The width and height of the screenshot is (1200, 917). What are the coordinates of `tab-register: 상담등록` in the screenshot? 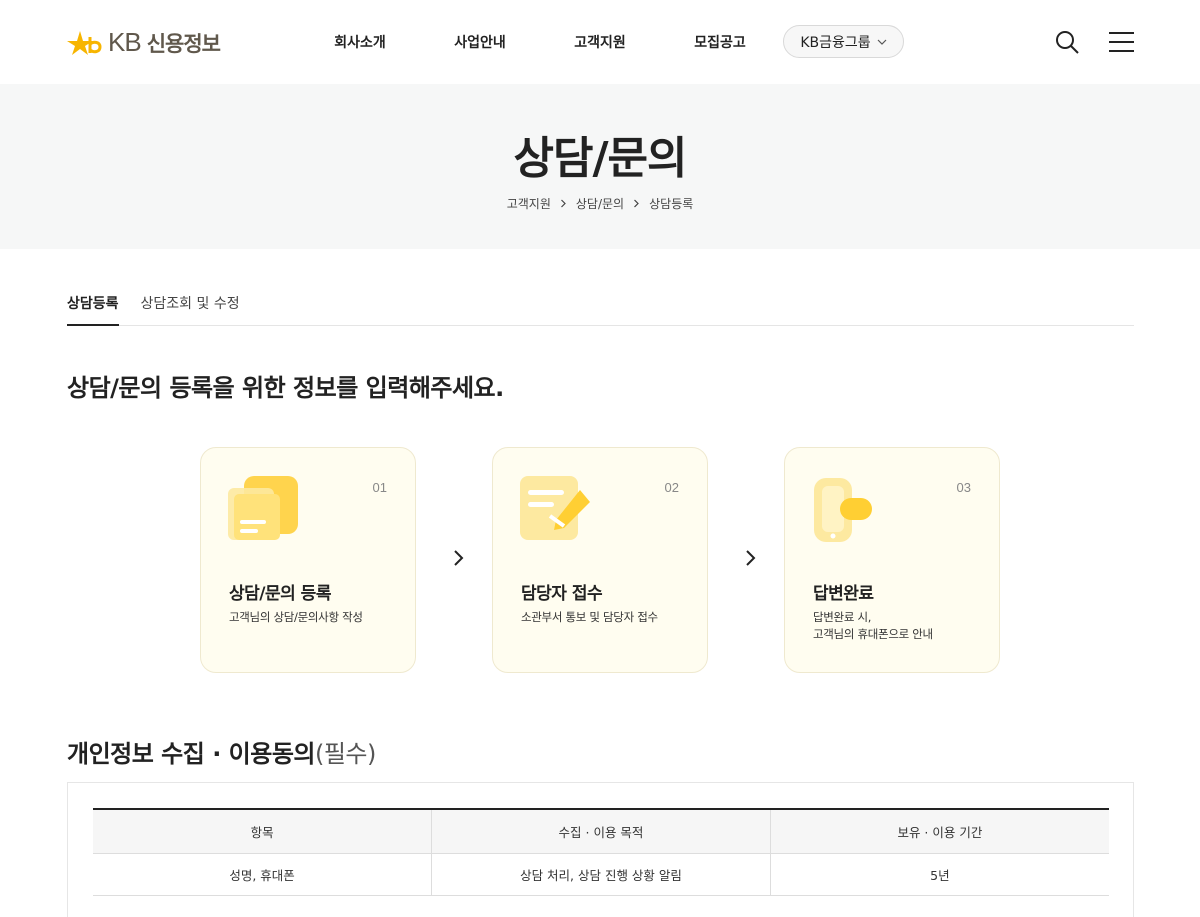 It's located at (93, 308).